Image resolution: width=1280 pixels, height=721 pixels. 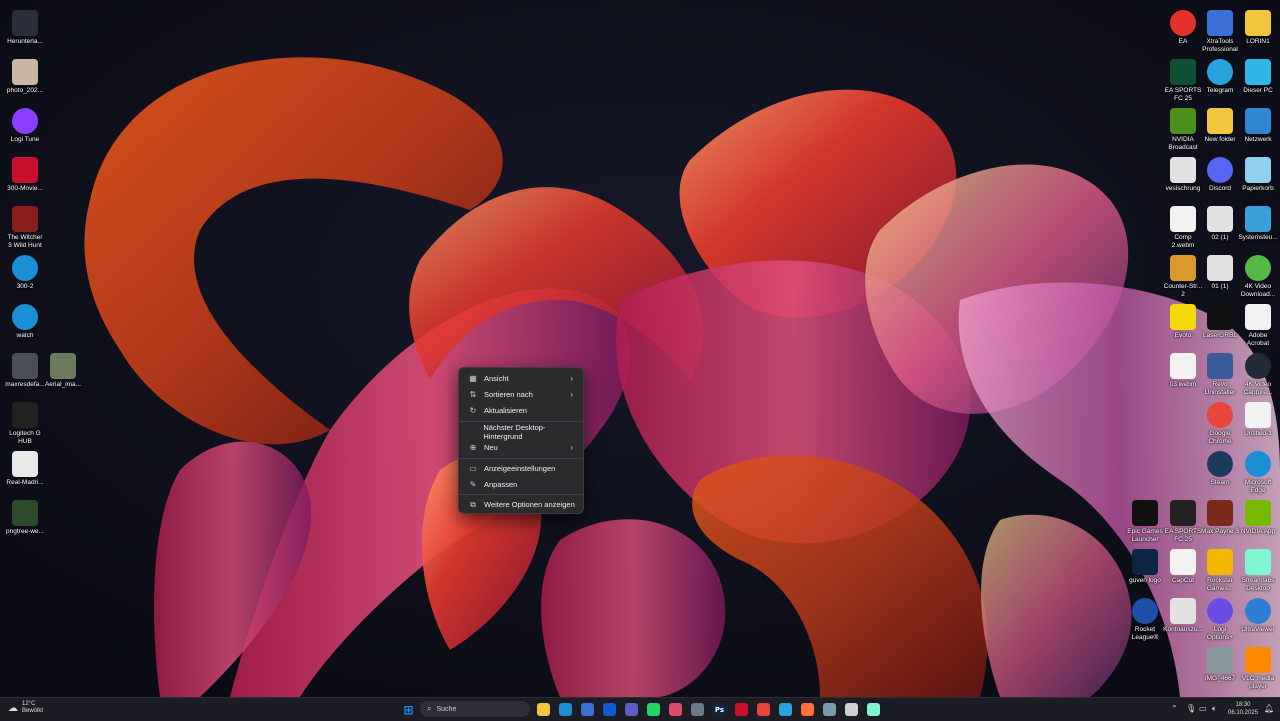 What do you see at coordinates (521, 394) in the screenshot?
I see `context-menu-item: ⇅ Sortieren nach ›` at bounding box center [521, 394].